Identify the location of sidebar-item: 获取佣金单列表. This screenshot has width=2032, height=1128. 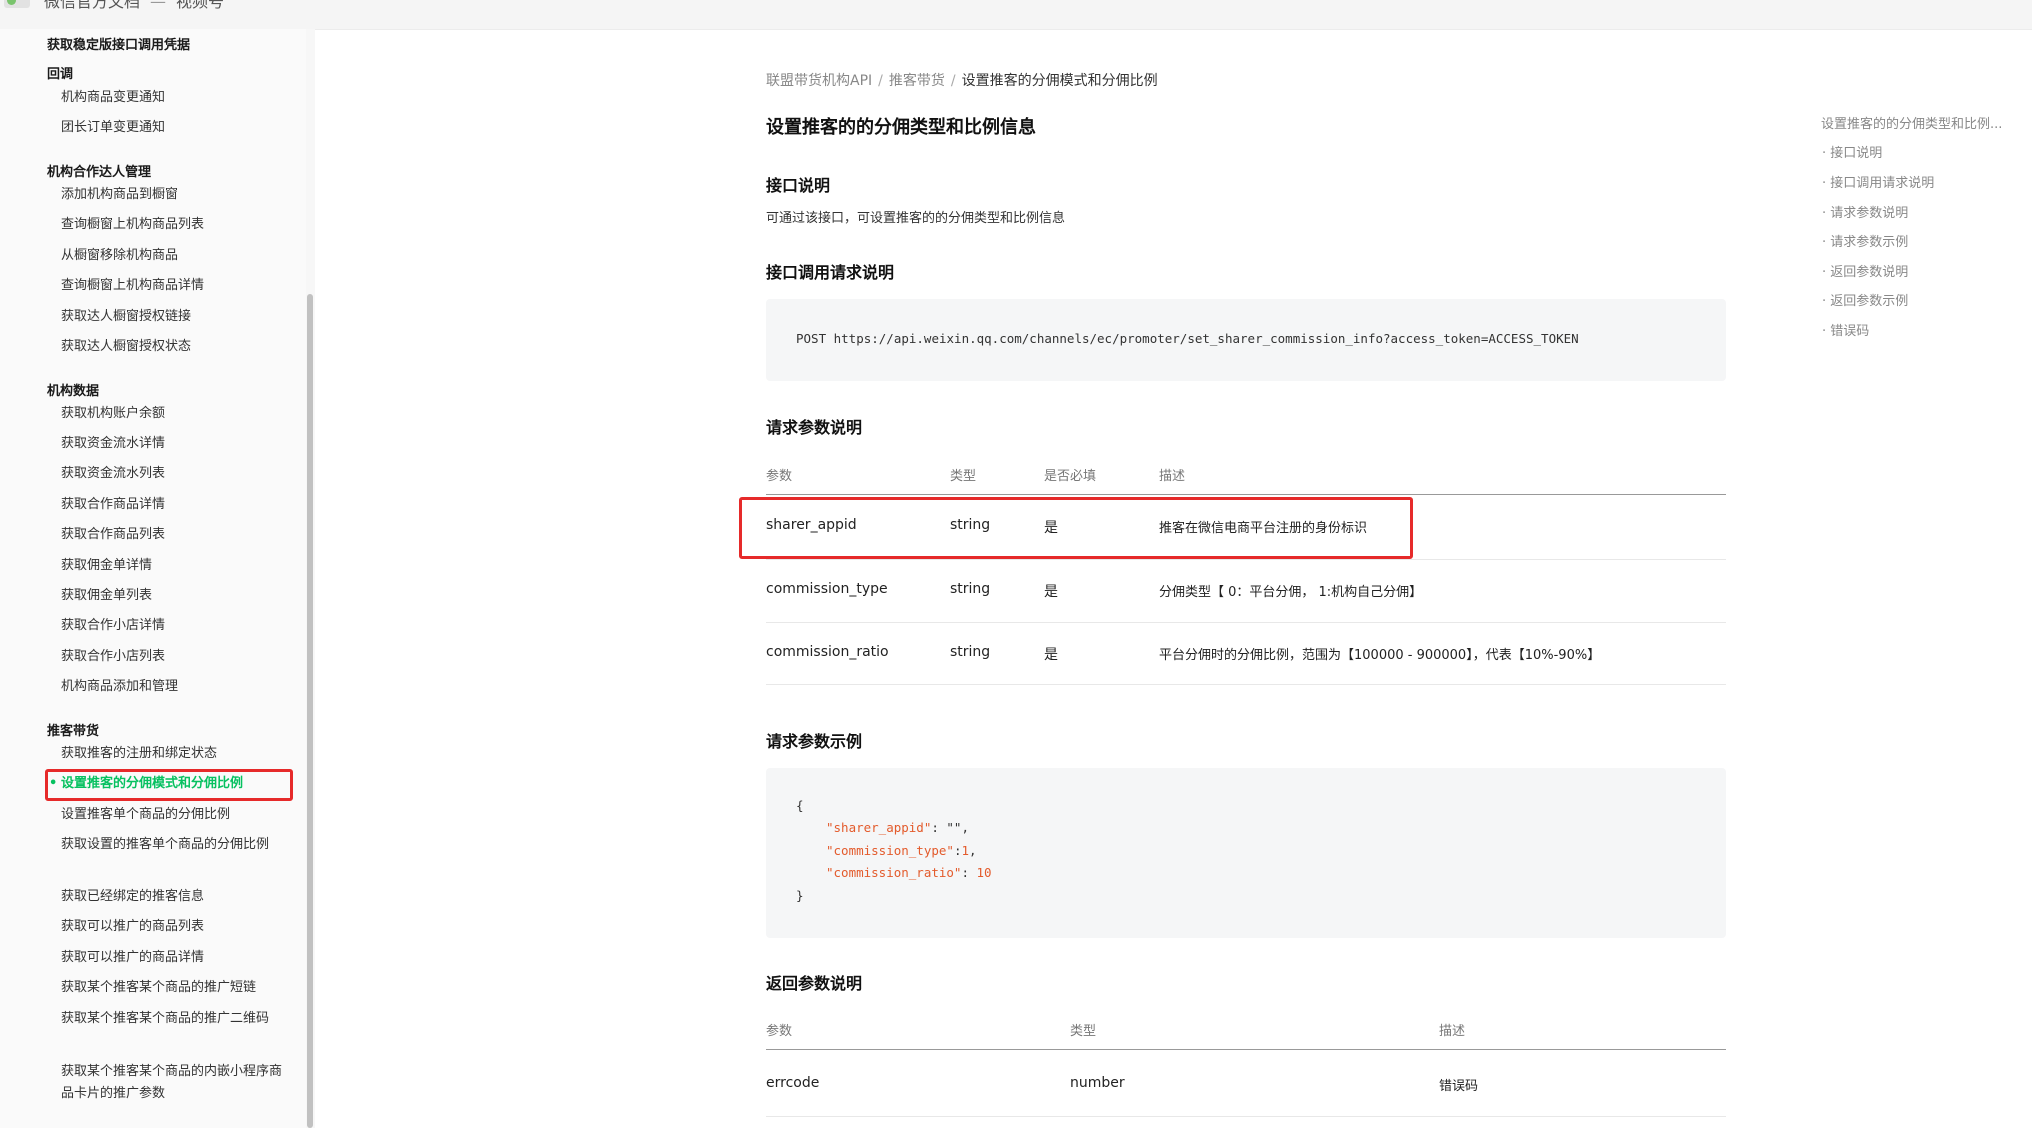
(171, 596).